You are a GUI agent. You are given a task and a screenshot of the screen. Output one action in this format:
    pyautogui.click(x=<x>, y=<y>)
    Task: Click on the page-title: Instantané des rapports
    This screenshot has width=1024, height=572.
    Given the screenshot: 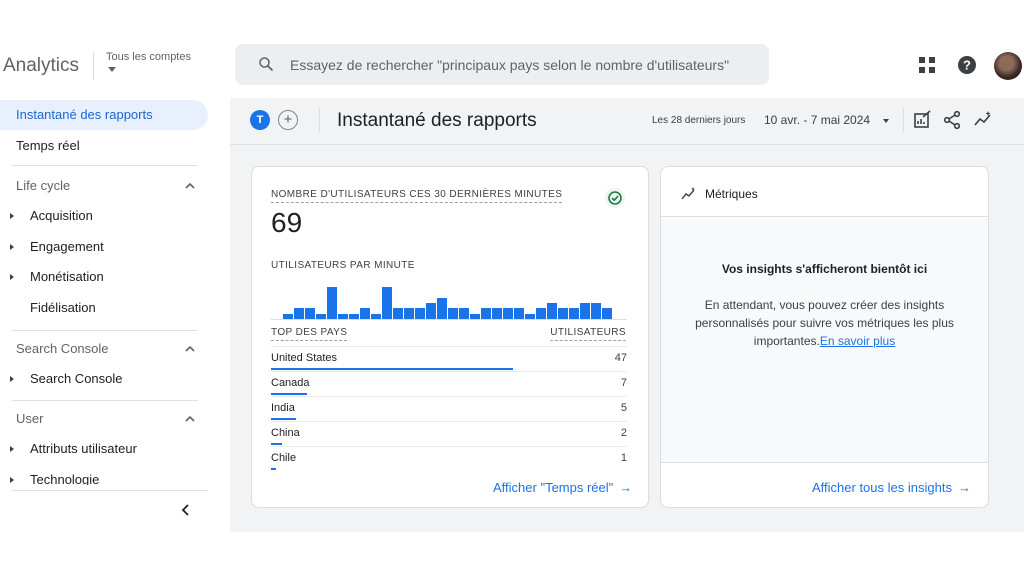 What is the action you would take?
    pyautogui.click(x=437, y=120)
    